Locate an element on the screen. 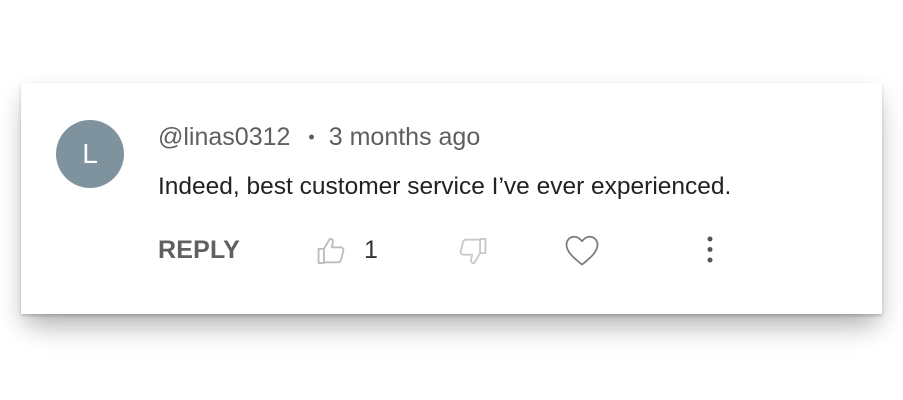  comment-actions: REPLY 1 is located at coordinates (508, 250).